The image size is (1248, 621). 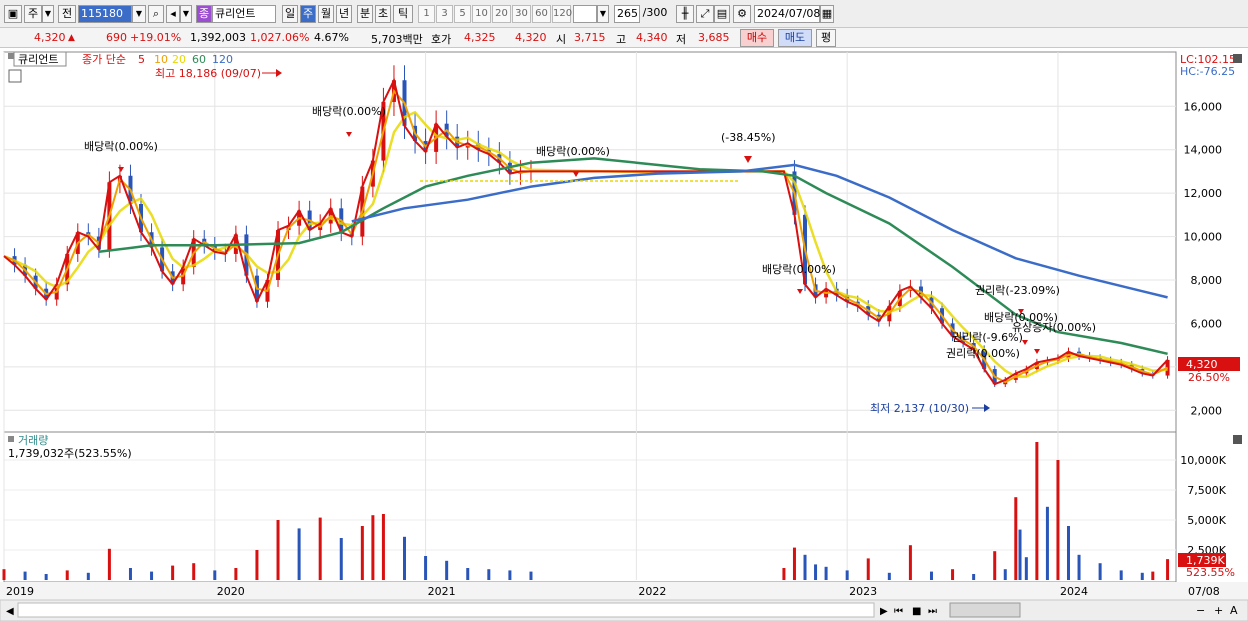 What do you see at coordinates (884, 611) in the screenshot?
I see `scroll-right-icon: ▶` at bounding box center [884, 611].